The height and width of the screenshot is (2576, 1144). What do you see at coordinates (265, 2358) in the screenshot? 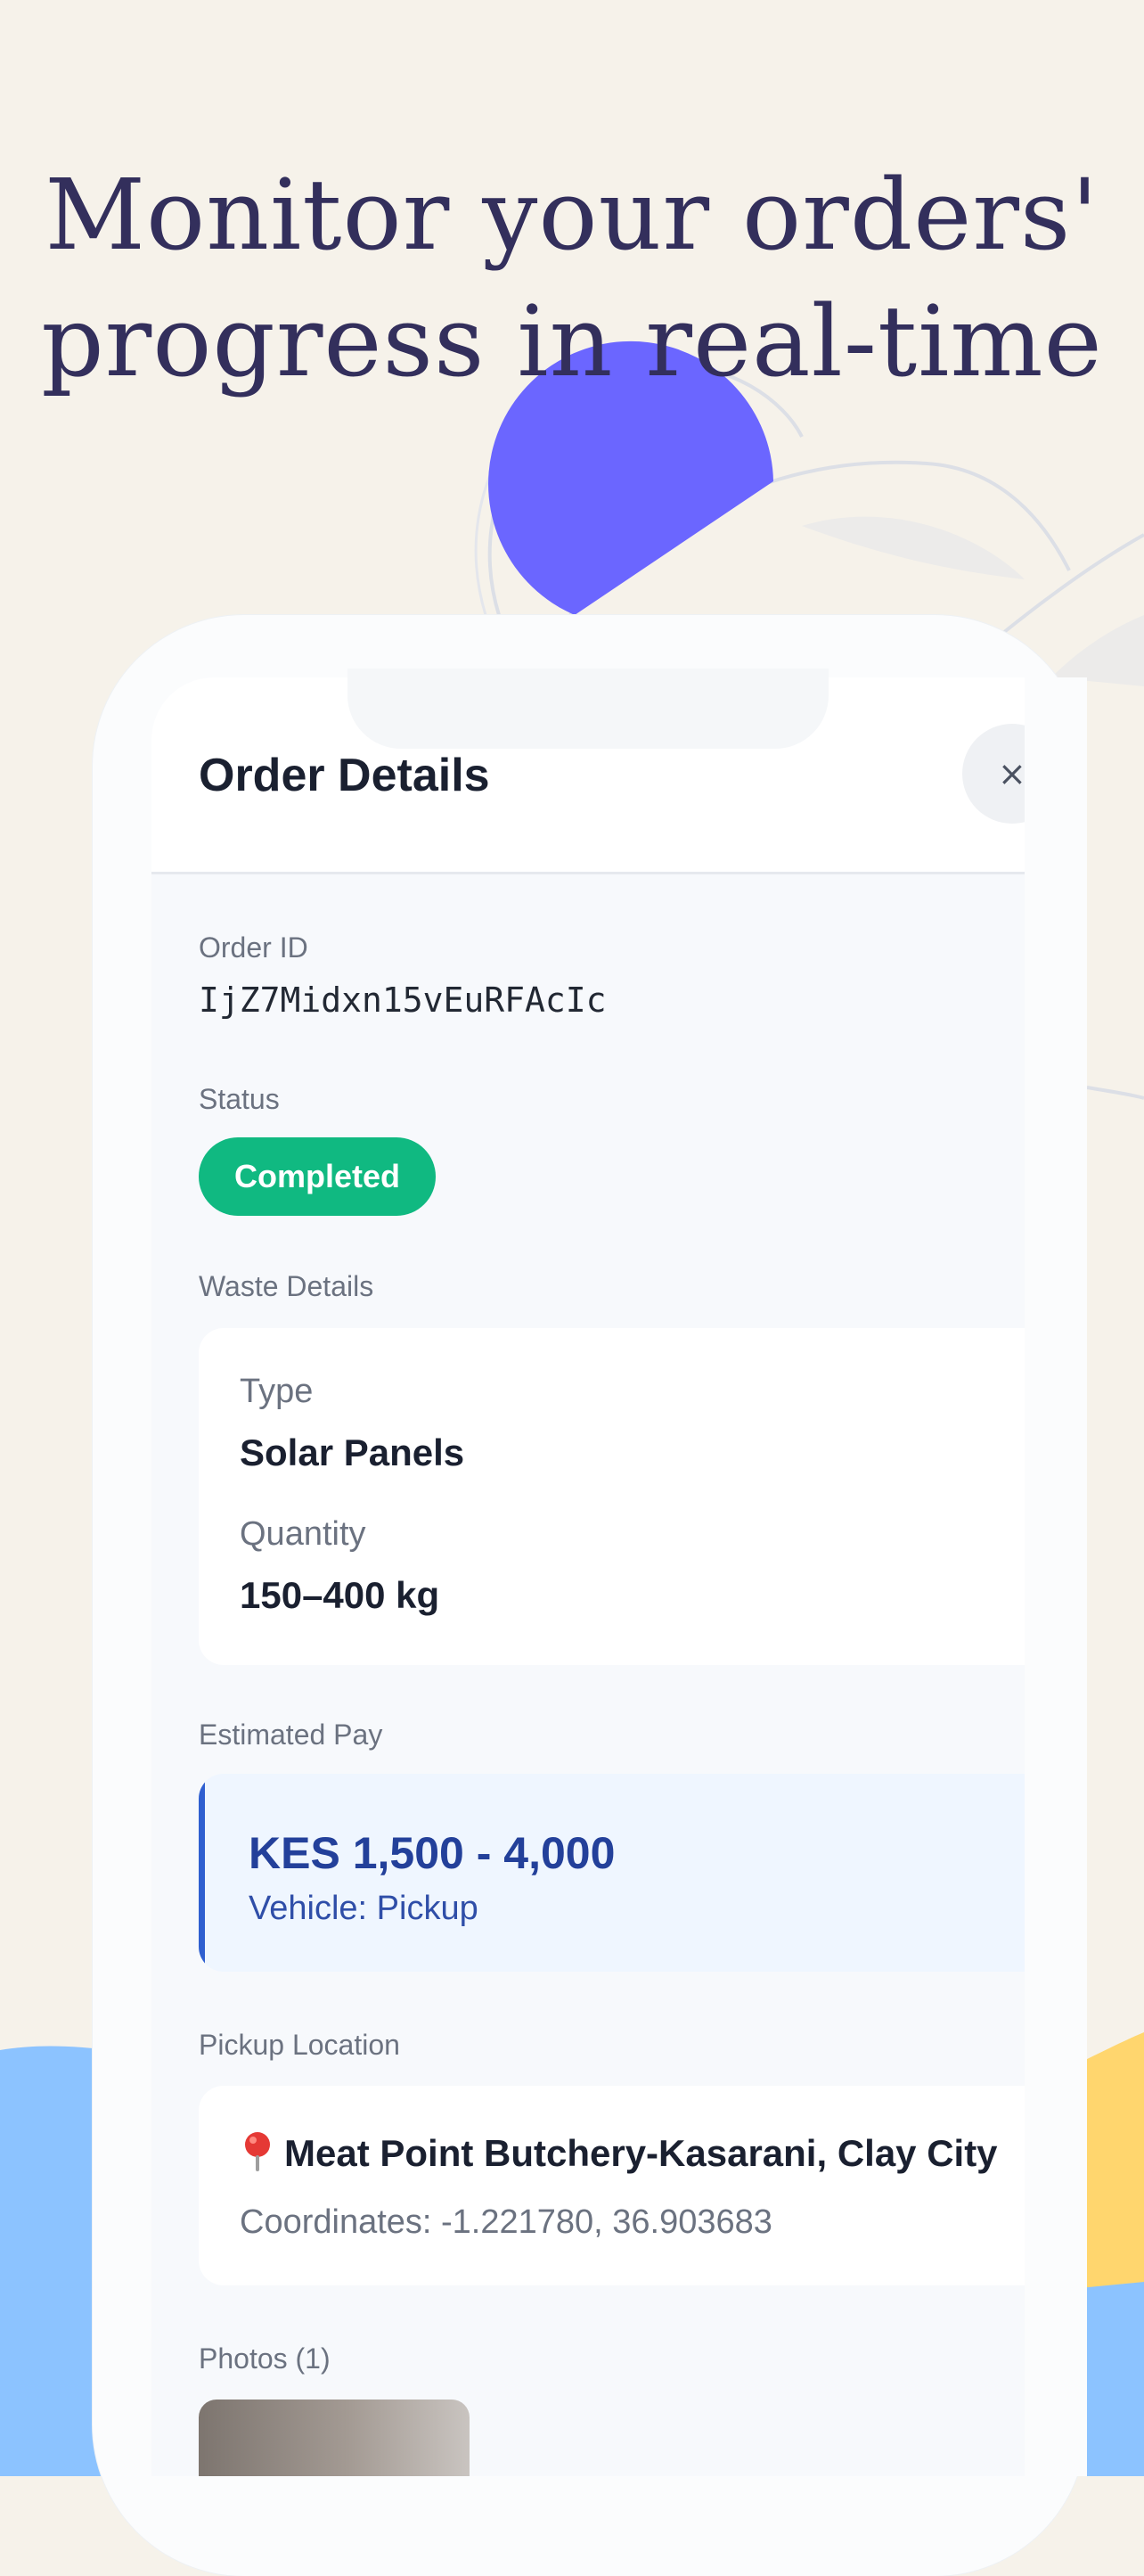
I see `photos-label: Photos (1)` at bounding box center [265, 2358].